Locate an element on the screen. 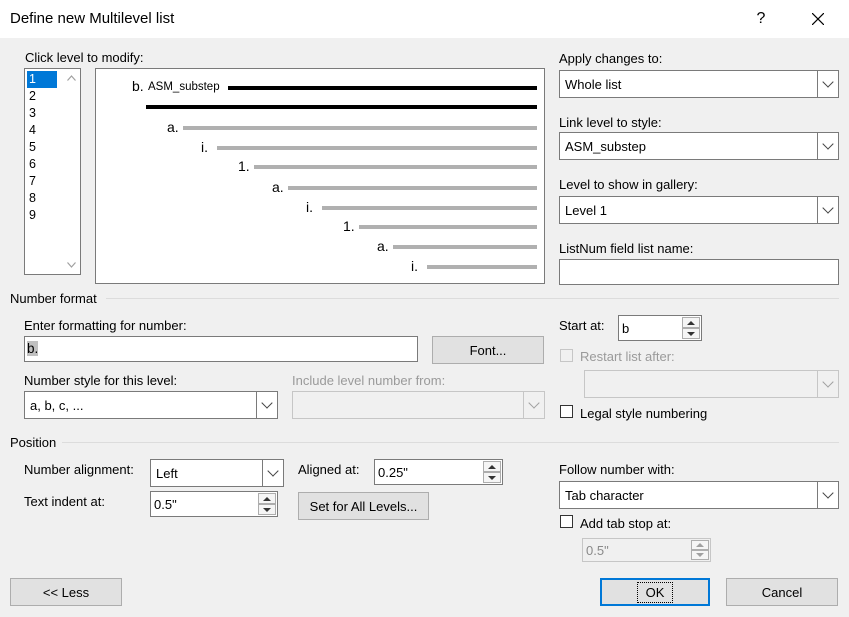 This screenshot has height=617, width=849. scroll-up-icon is located at coordinates (71, 78).